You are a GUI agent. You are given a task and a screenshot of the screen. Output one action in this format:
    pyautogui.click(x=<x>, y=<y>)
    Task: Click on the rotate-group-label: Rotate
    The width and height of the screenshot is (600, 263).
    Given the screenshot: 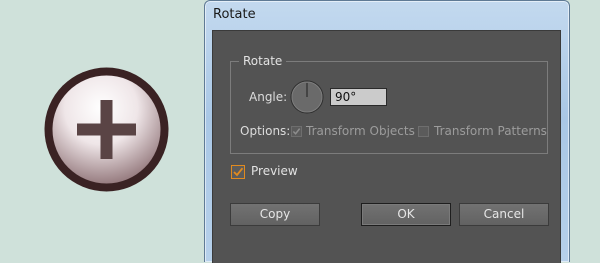 What is the action you would take?
    pyautogui.click(x=263, y=61)
    